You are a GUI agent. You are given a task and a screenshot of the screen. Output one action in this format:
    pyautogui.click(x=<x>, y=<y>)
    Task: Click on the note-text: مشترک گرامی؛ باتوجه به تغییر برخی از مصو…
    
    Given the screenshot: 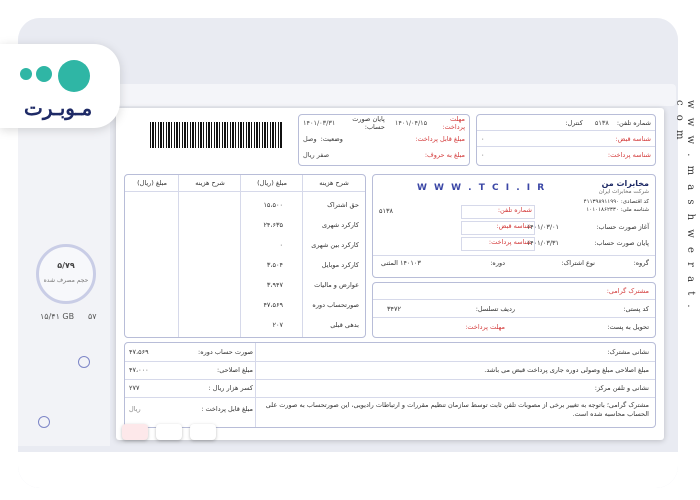 What is the action you would take?
    pyautogui.click(x=457, y=409)
    